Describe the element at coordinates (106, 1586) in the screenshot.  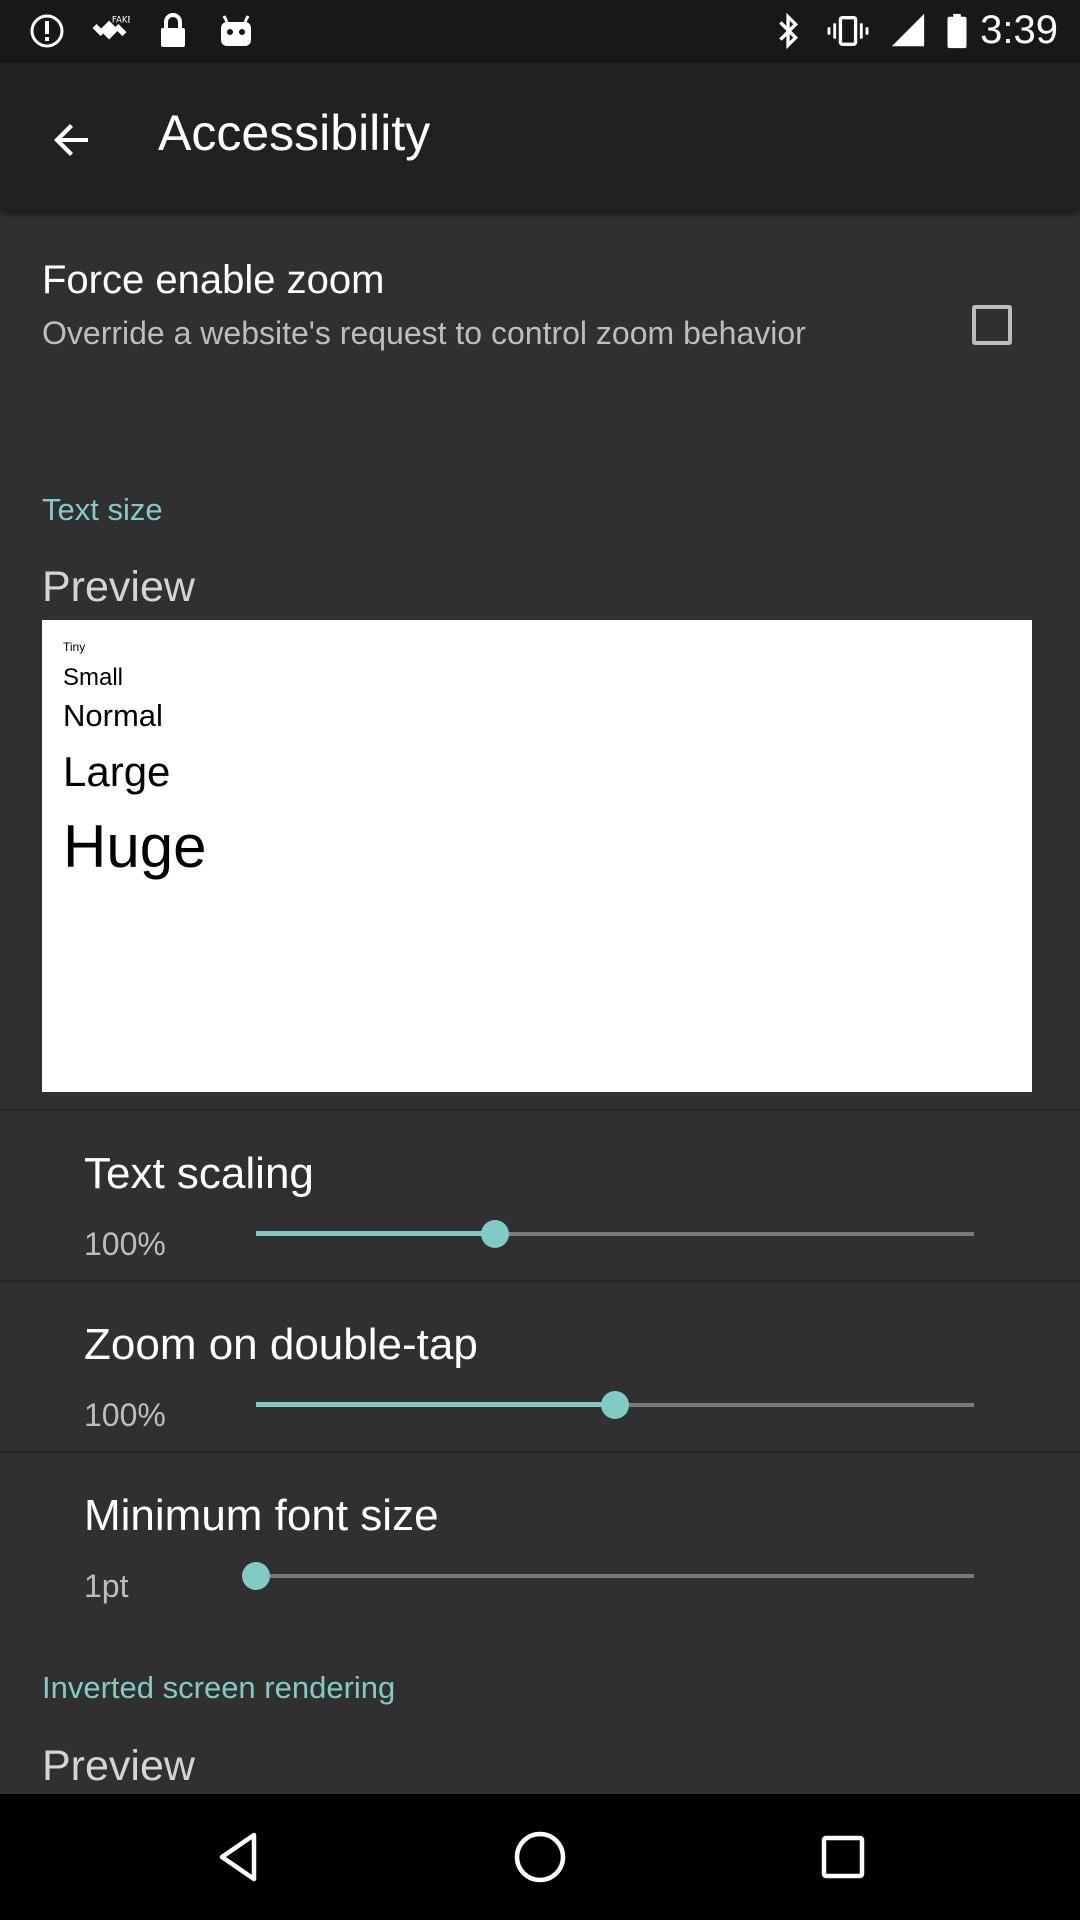
I see `min-font-size-value: 1pt` at that location.